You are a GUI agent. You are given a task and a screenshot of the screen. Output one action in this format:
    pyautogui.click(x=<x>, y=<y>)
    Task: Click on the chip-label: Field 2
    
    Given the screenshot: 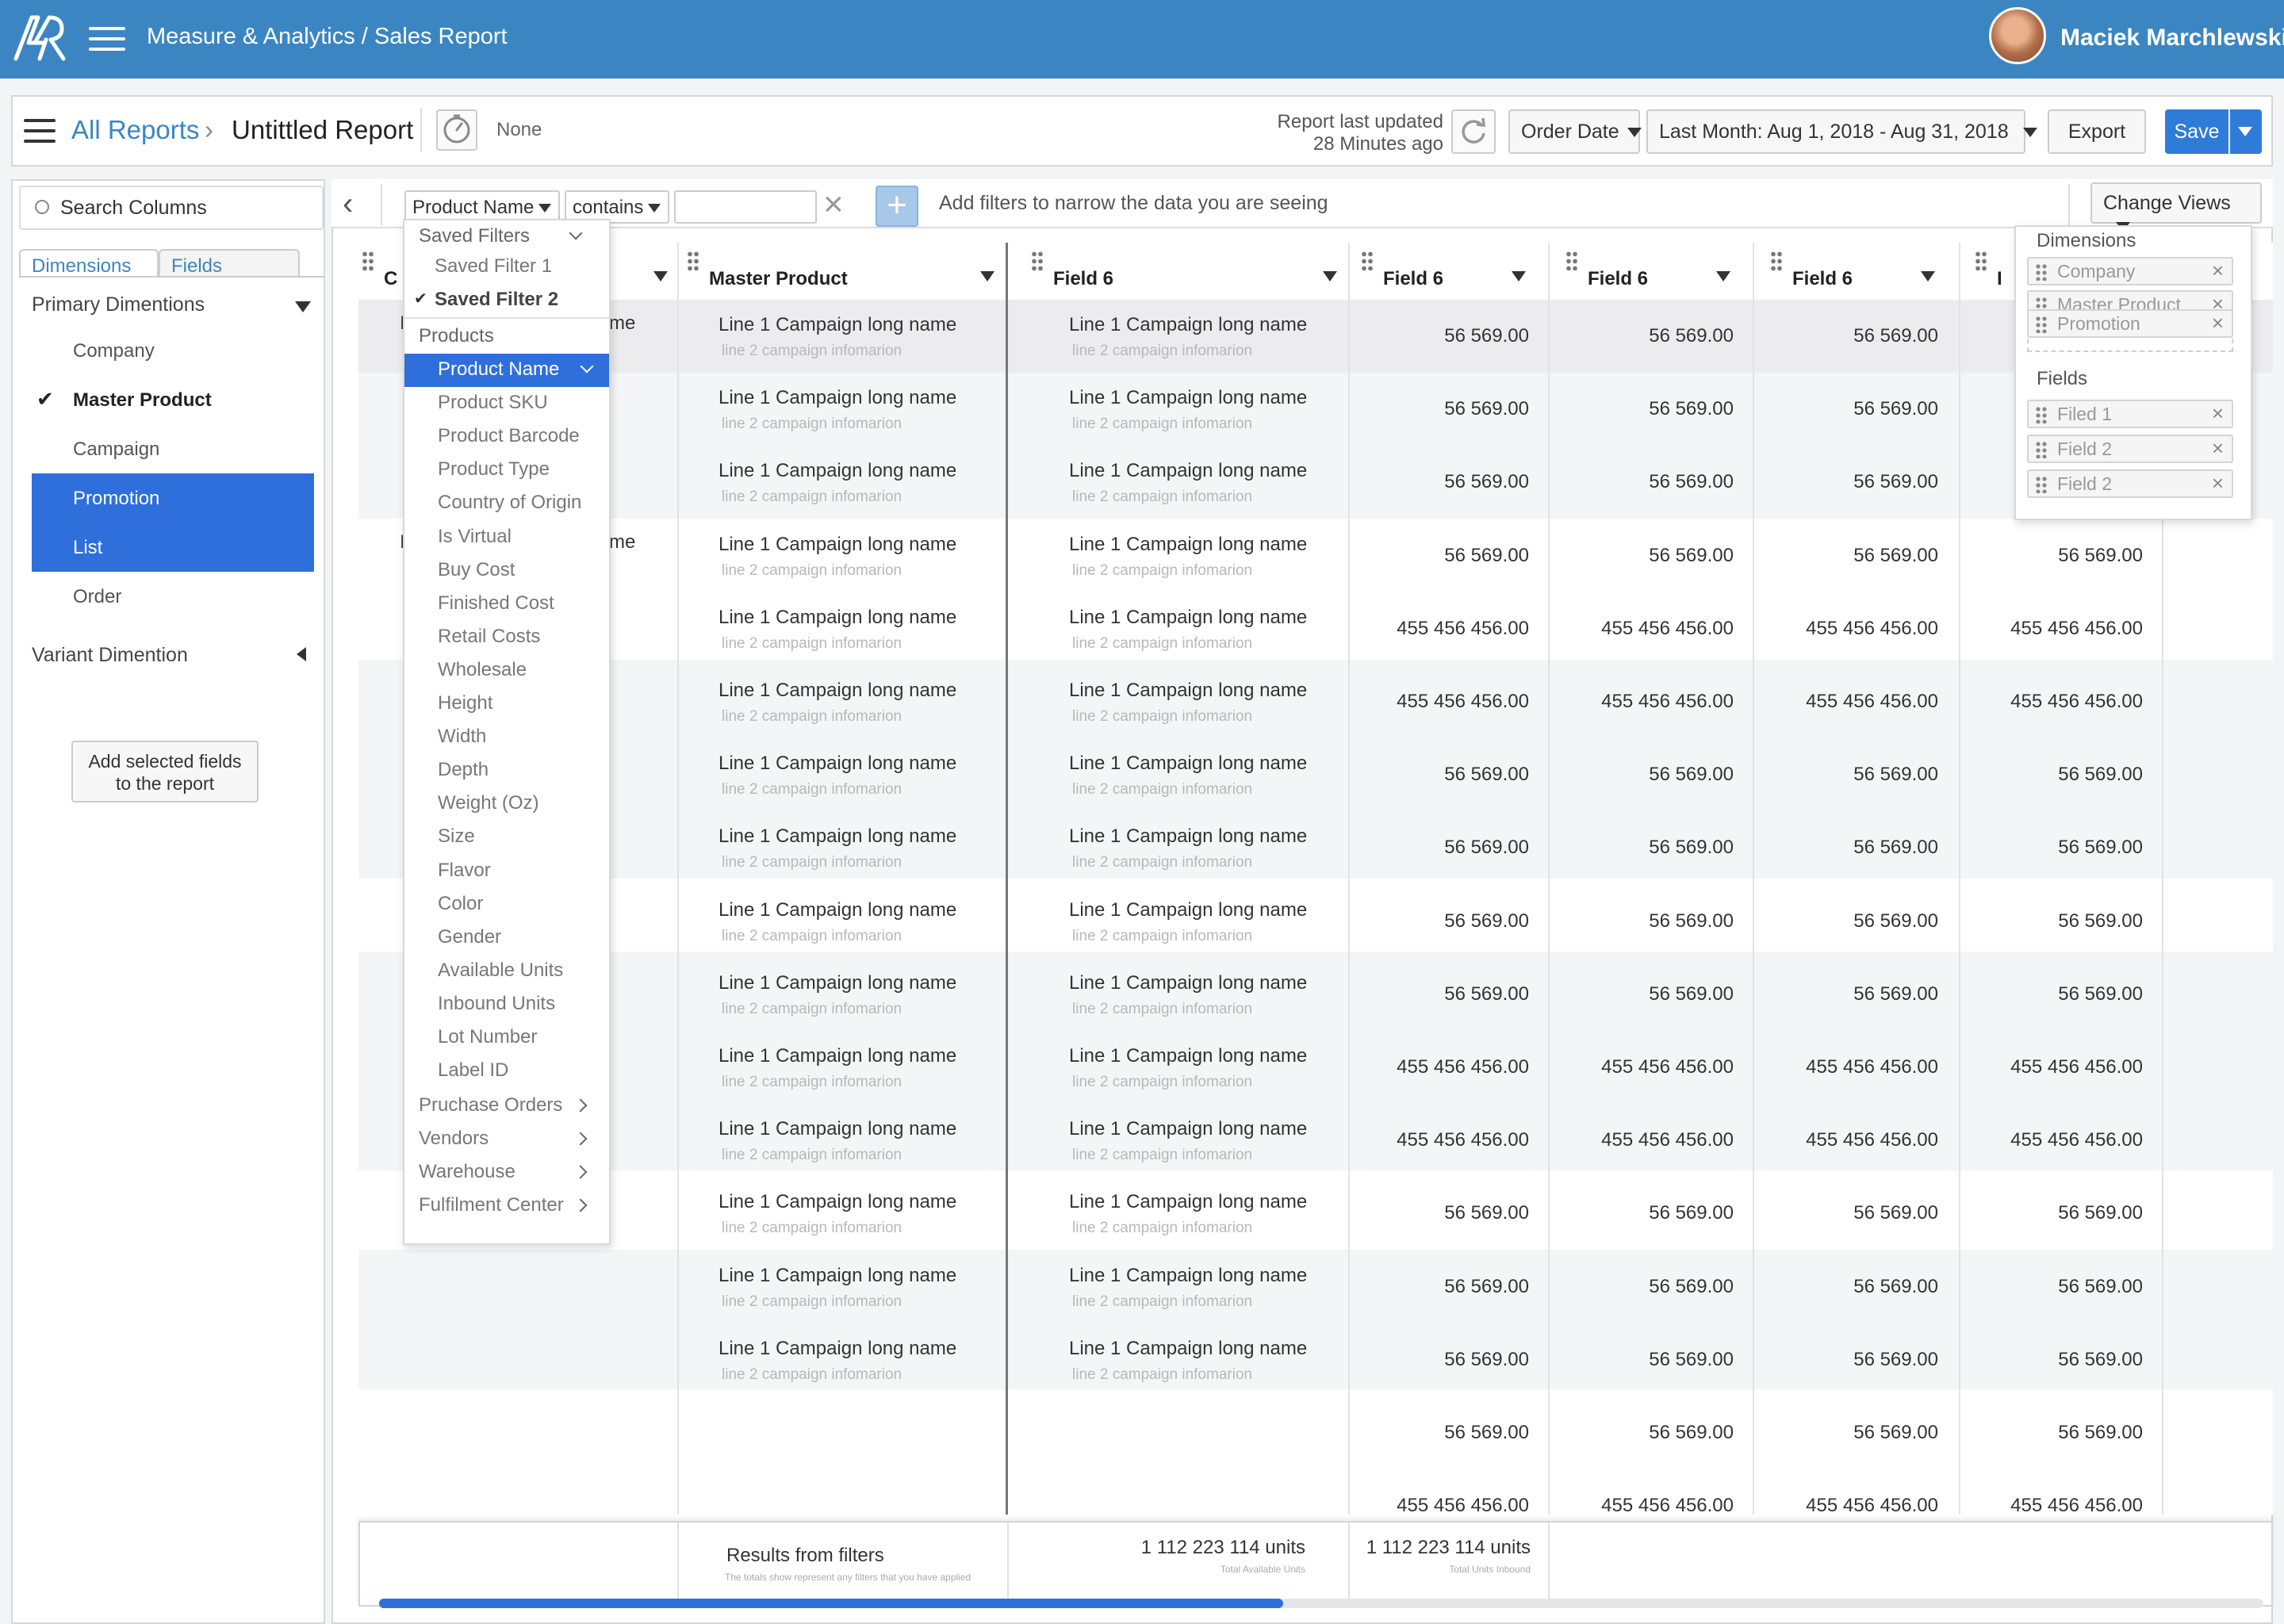 What is the action you would take?
    pyautogui.click(x=2085, y=449)
    